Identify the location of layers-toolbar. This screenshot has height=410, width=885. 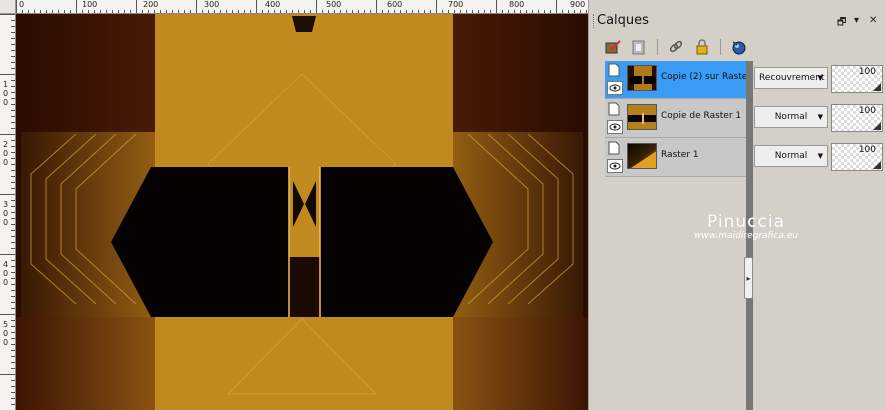
(676, 47).